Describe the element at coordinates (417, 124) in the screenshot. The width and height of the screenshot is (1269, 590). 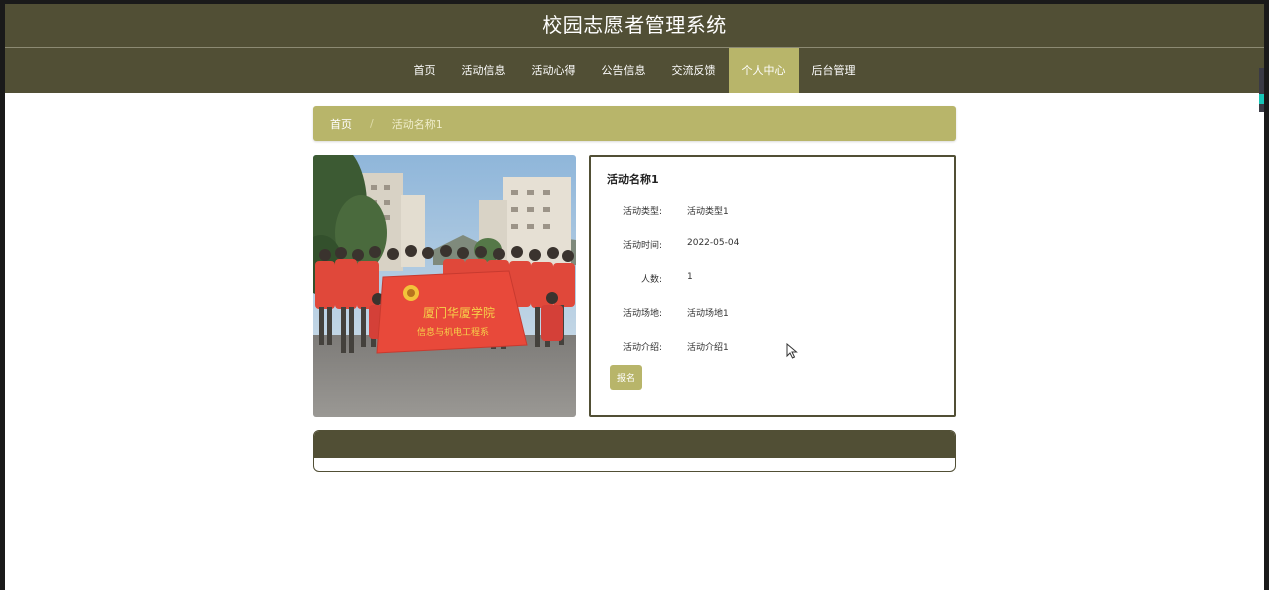
I see `breadcrumb-current: 活动名称1` at that location.